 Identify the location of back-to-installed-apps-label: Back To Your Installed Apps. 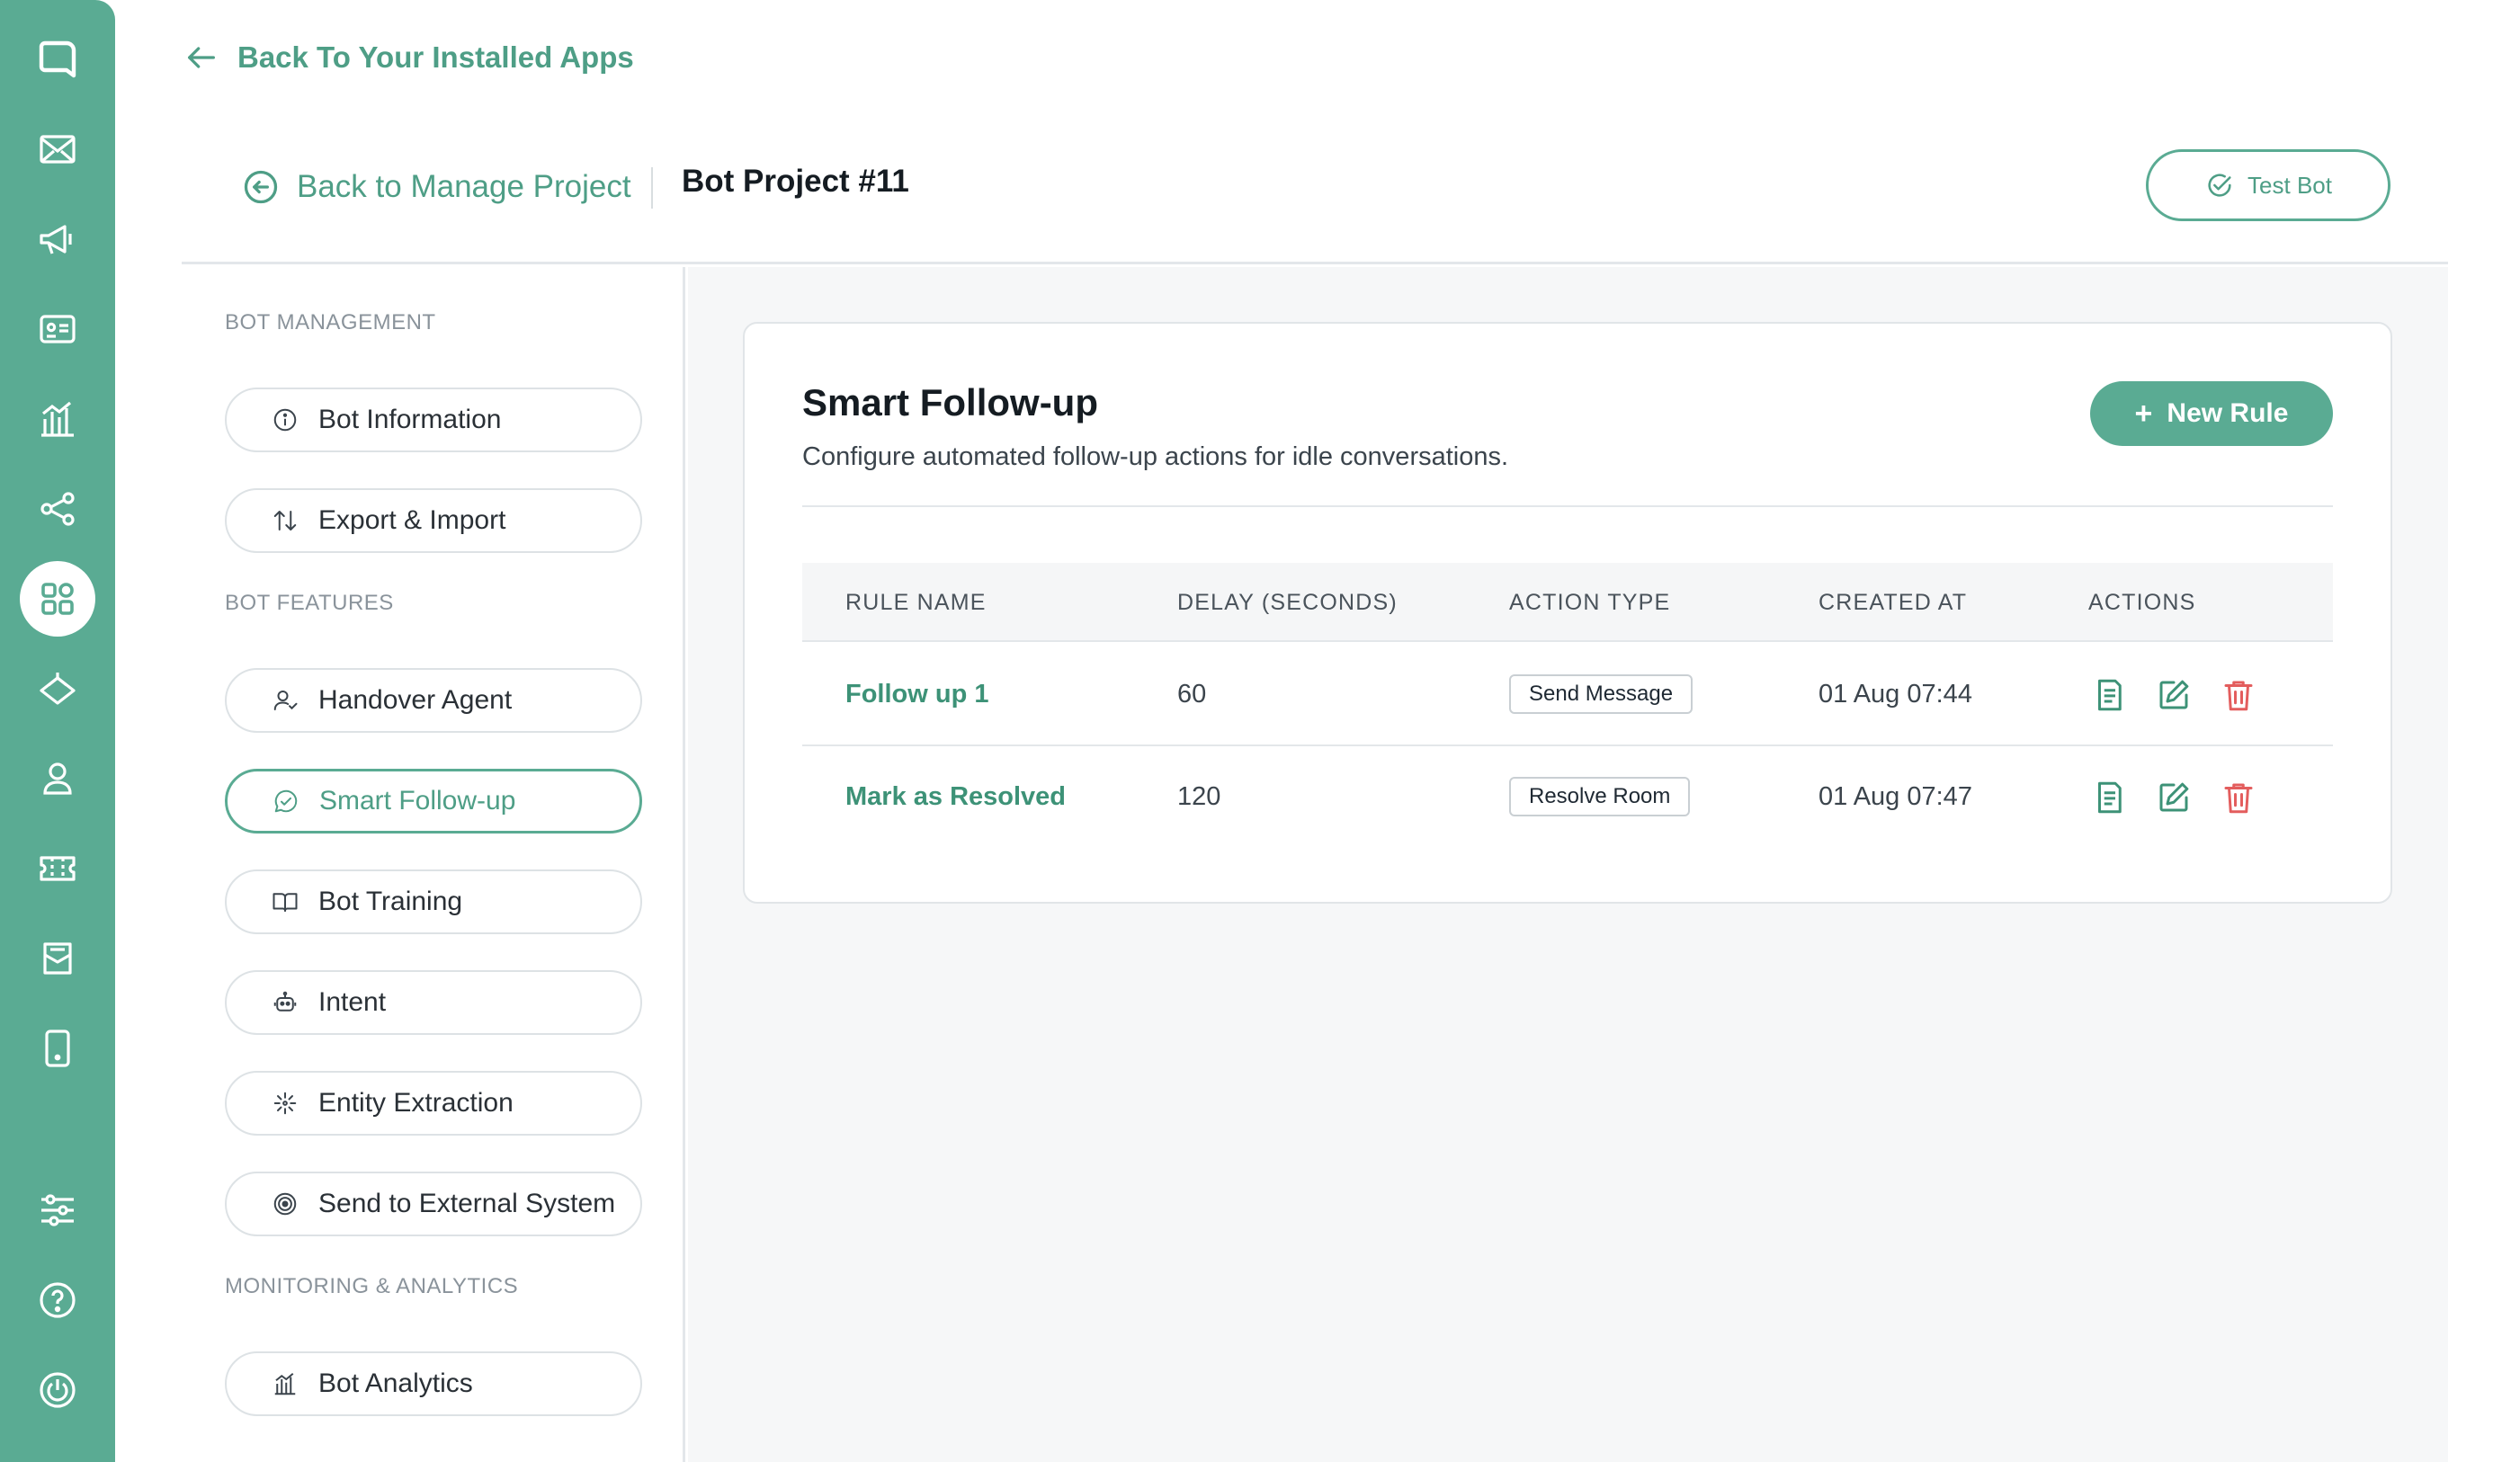
(435, 57).